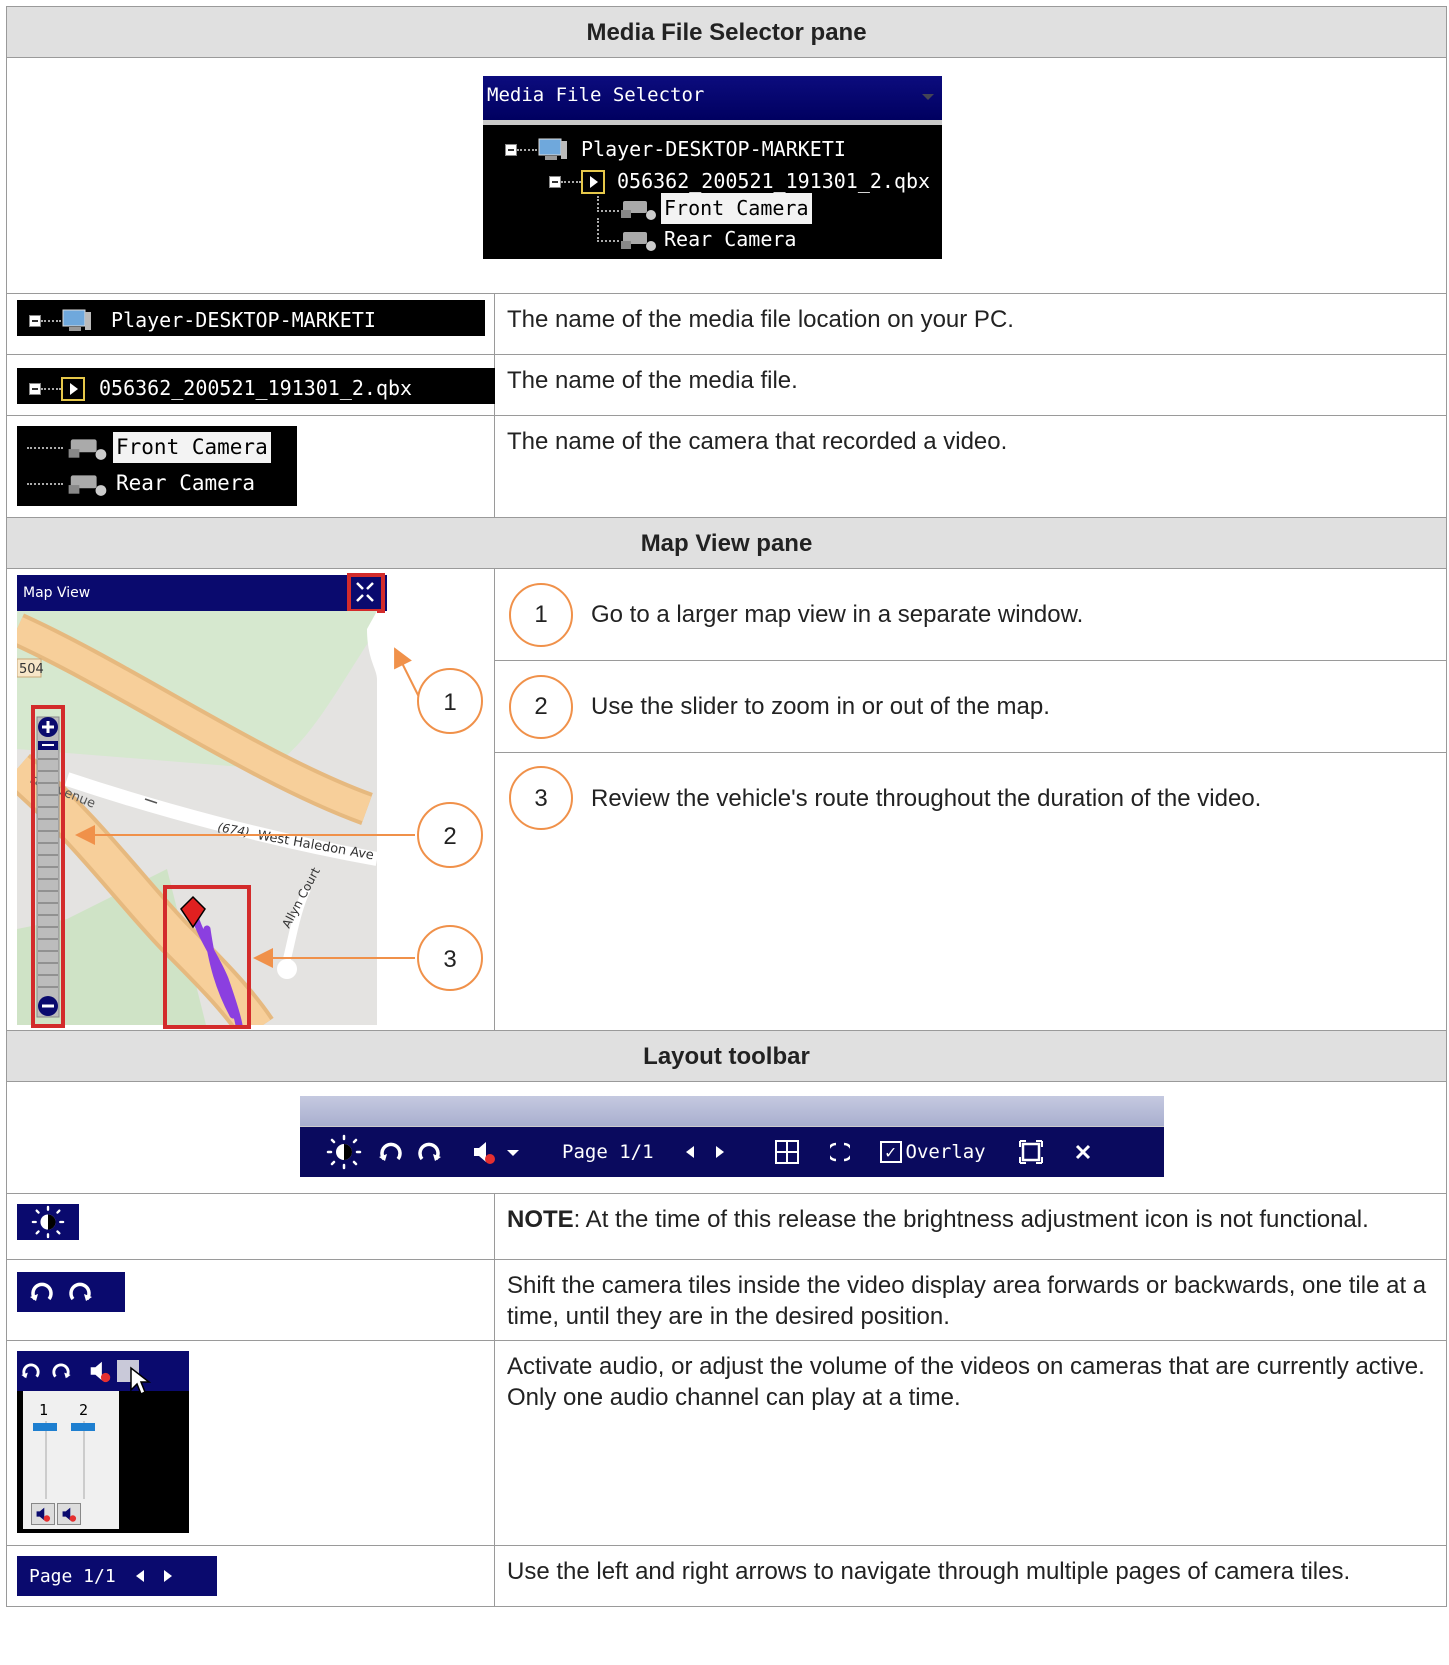 The image size is (1449, 1665). What do you see at coordinates (31, 669) in the screenshot?
I see `road-number-label: 504` at bounding box center [31, 669].